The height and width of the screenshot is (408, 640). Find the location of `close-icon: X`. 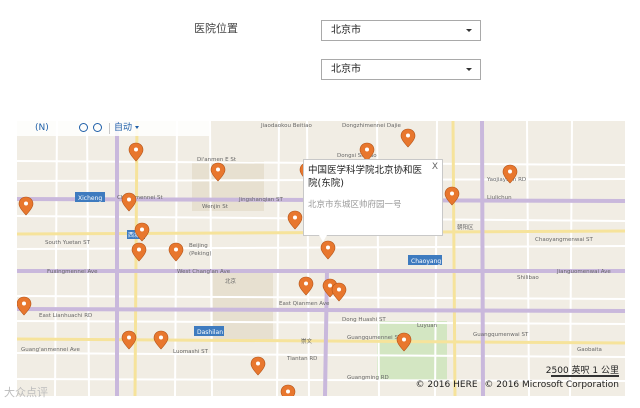

close-icon: X is located at coordinates (435, 167).